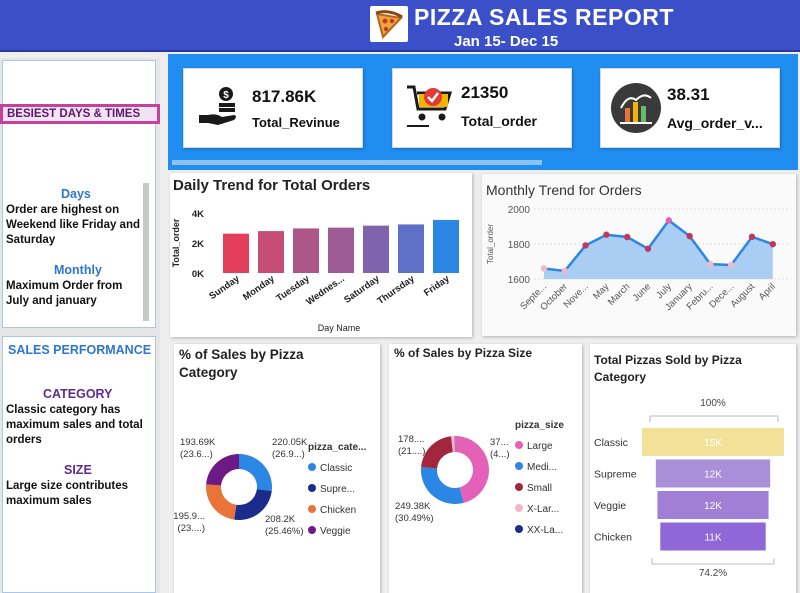 The image size is (800, 593). Describe the element at coordinates (485, 92) in the screenshot. I see `orders-value: 21350` at that location.